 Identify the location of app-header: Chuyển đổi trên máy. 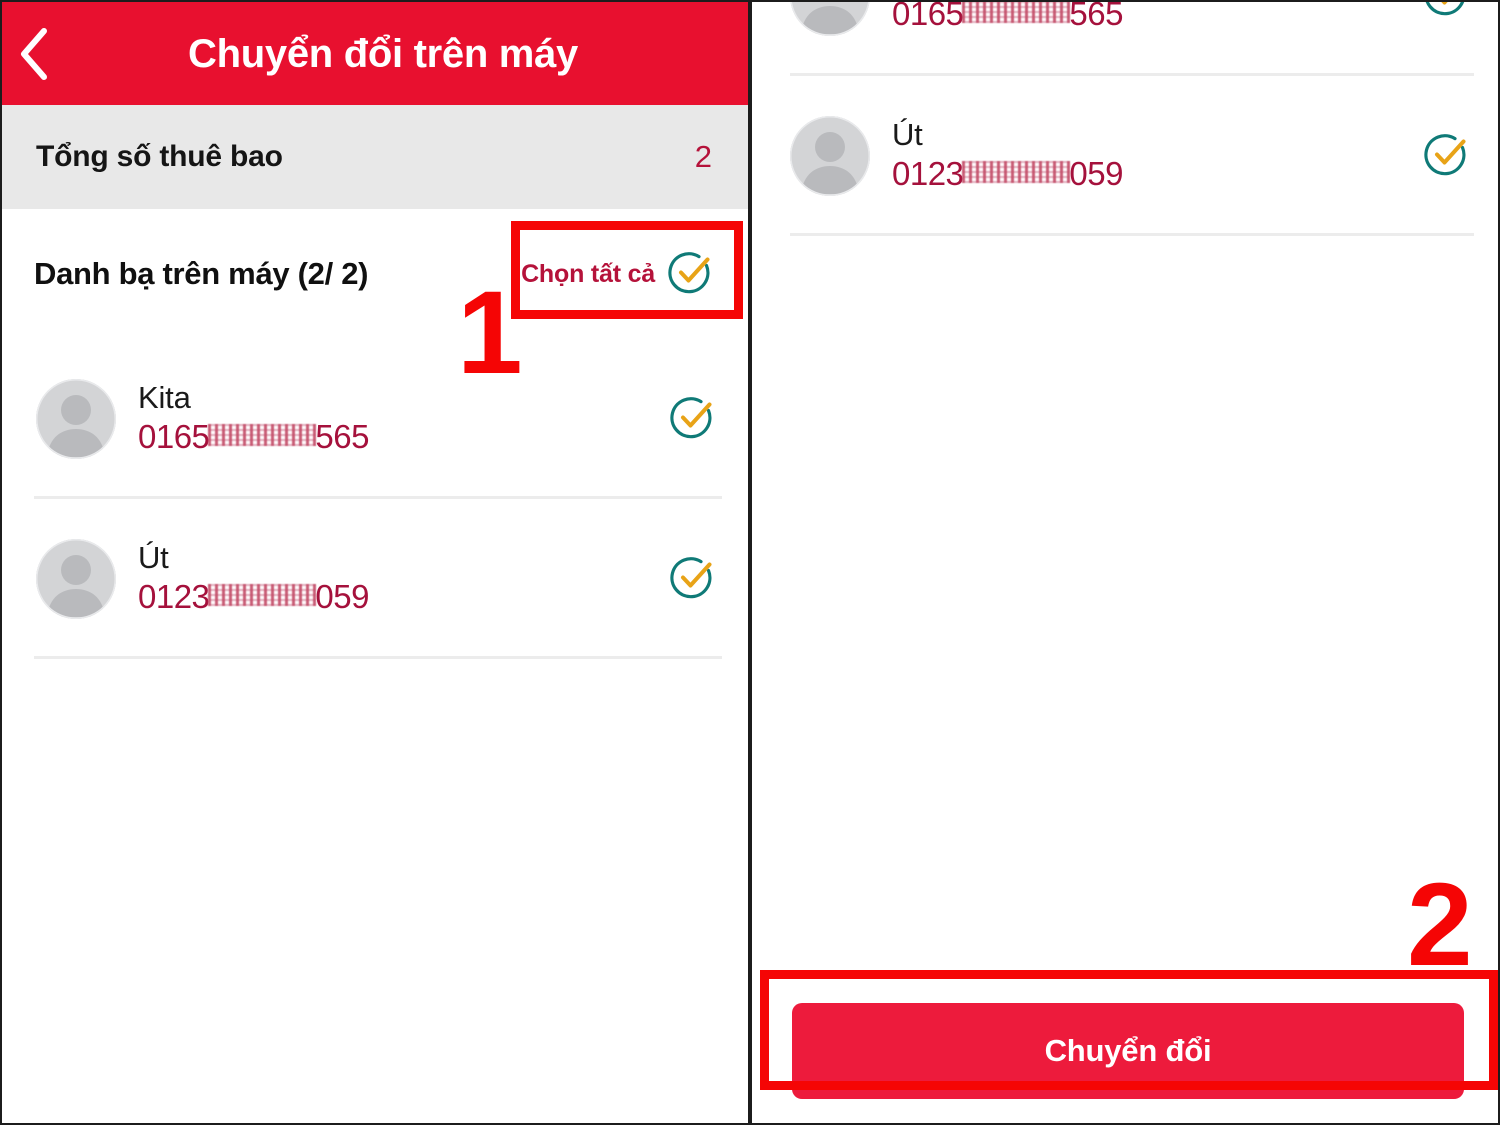
(375, 53).